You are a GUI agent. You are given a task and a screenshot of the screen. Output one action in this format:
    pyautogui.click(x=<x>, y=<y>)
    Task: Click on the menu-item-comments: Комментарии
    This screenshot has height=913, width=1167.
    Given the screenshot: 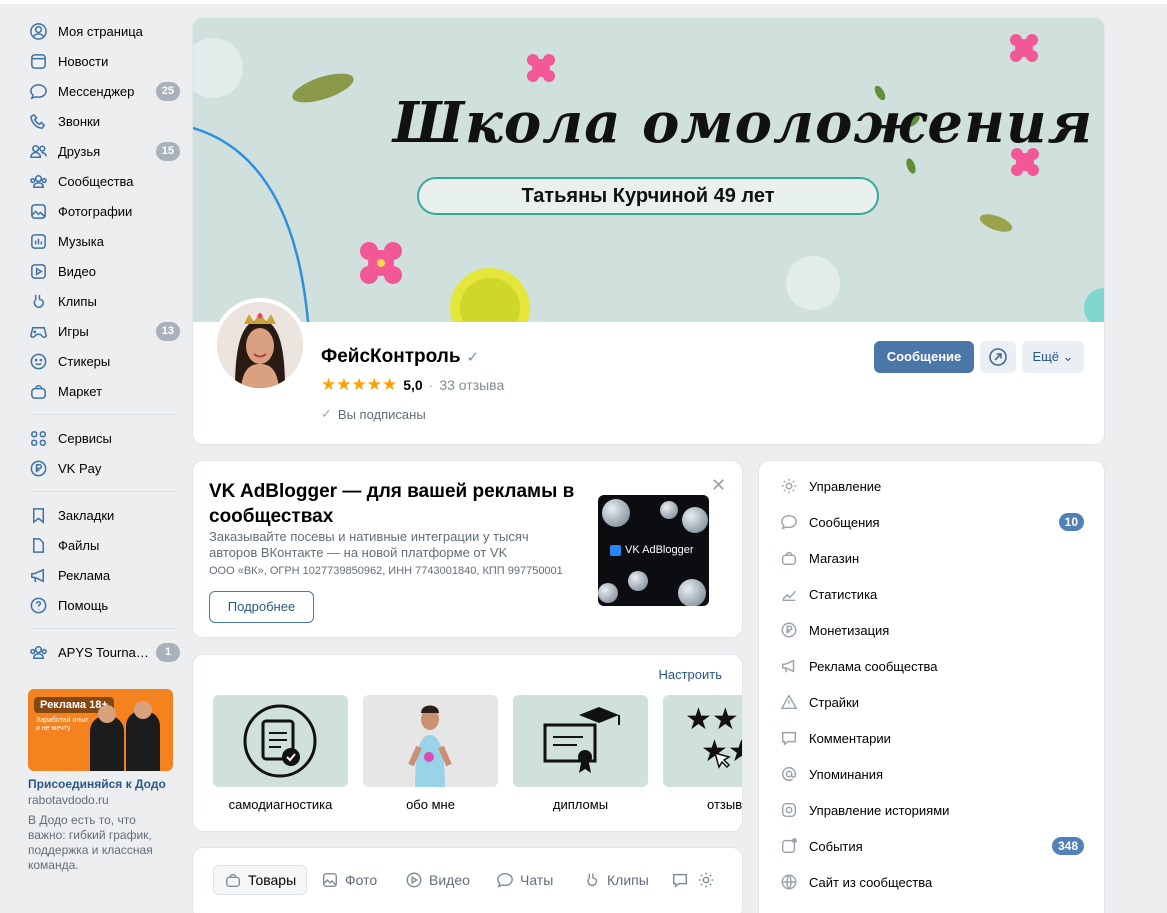 What is the action you would take?
    pyautogui.click(x=931, y=738)
    